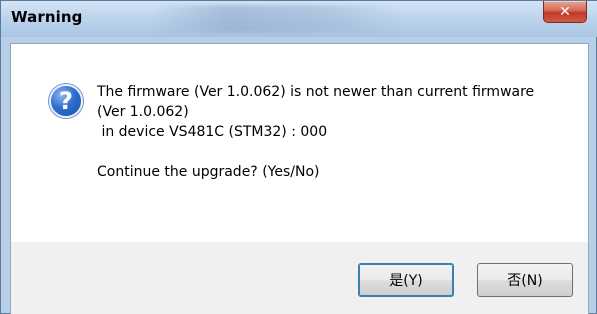 This screenshot has width=597, height=314. Describe the element at coordinates (276, 19) in the screenshot. I see `background-ghost` at that location.